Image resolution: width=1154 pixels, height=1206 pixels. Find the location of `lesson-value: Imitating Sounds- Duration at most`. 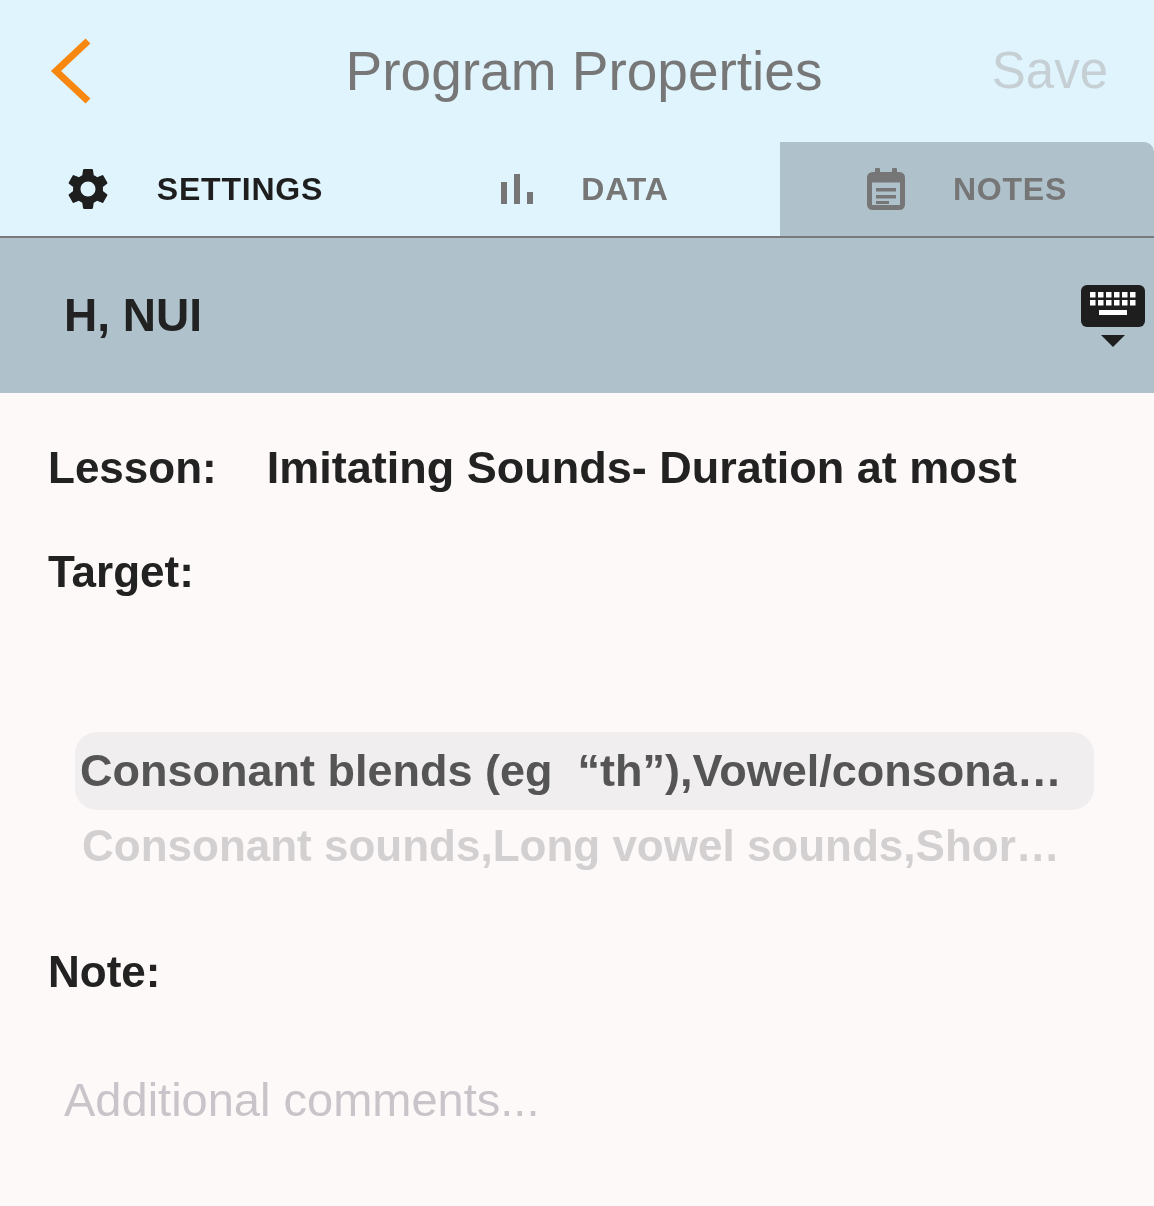

lesson-value: Imitating Sounds- Duration at most is located at coordinates (641, 468).